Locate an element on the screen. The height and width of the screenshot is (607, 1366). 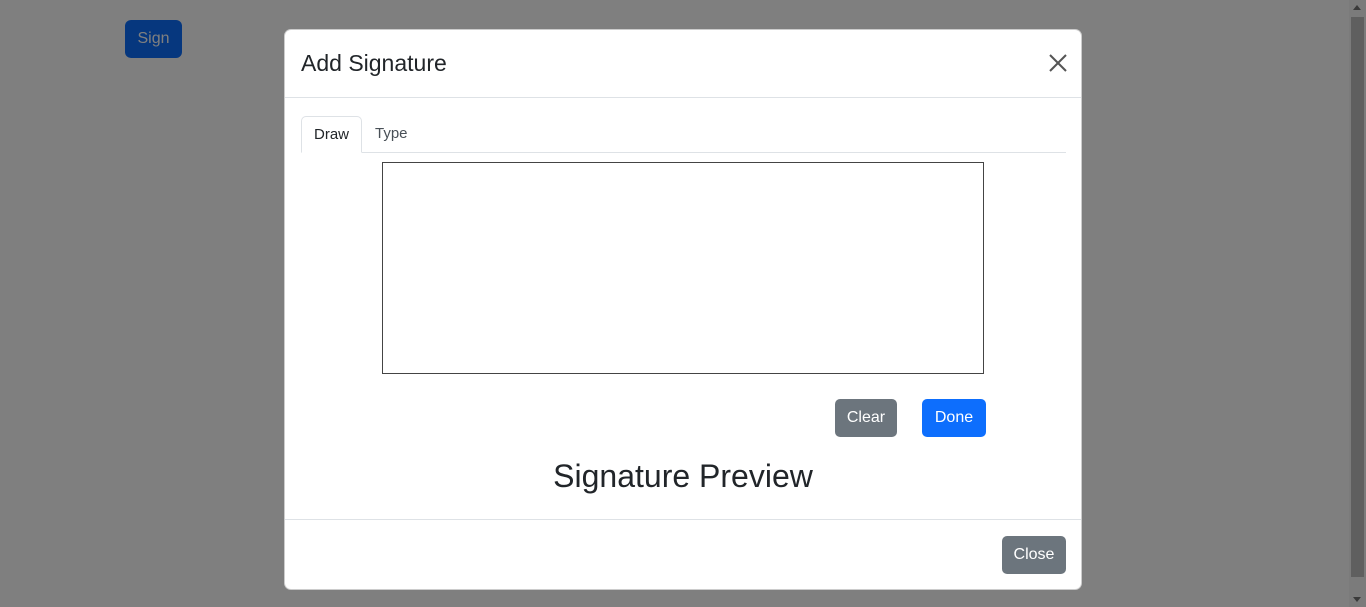
footer-close-button: Close is located at coordinates (1034, 555).